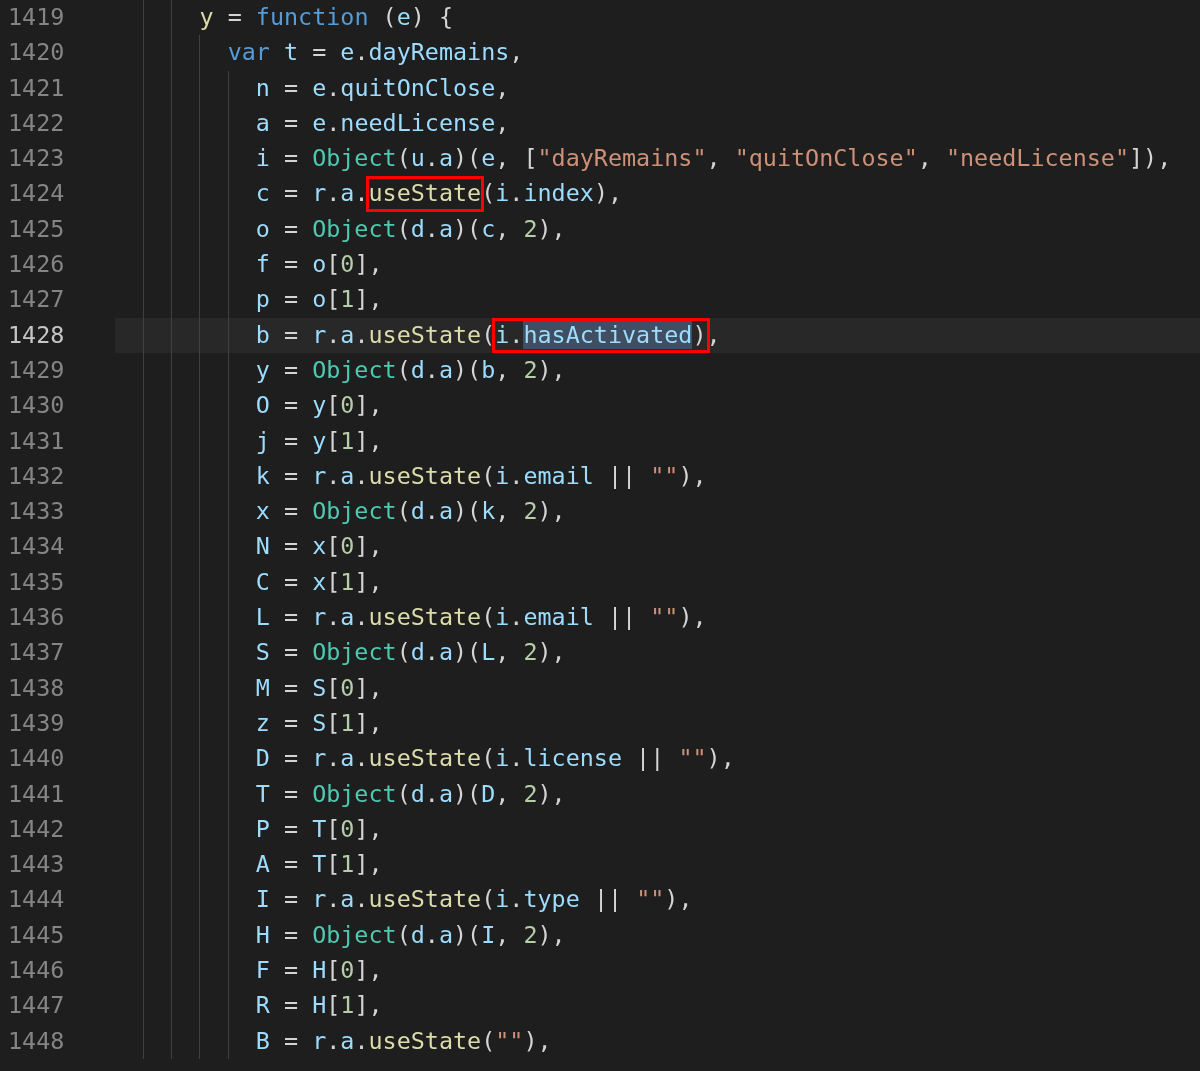 The image size is (1200, 1071). What do you see at coordinates (495, 759) in the screenshot?
I see `code-line: D = r.a.useState(i.license || ""),` at bounding box center [495, 759].